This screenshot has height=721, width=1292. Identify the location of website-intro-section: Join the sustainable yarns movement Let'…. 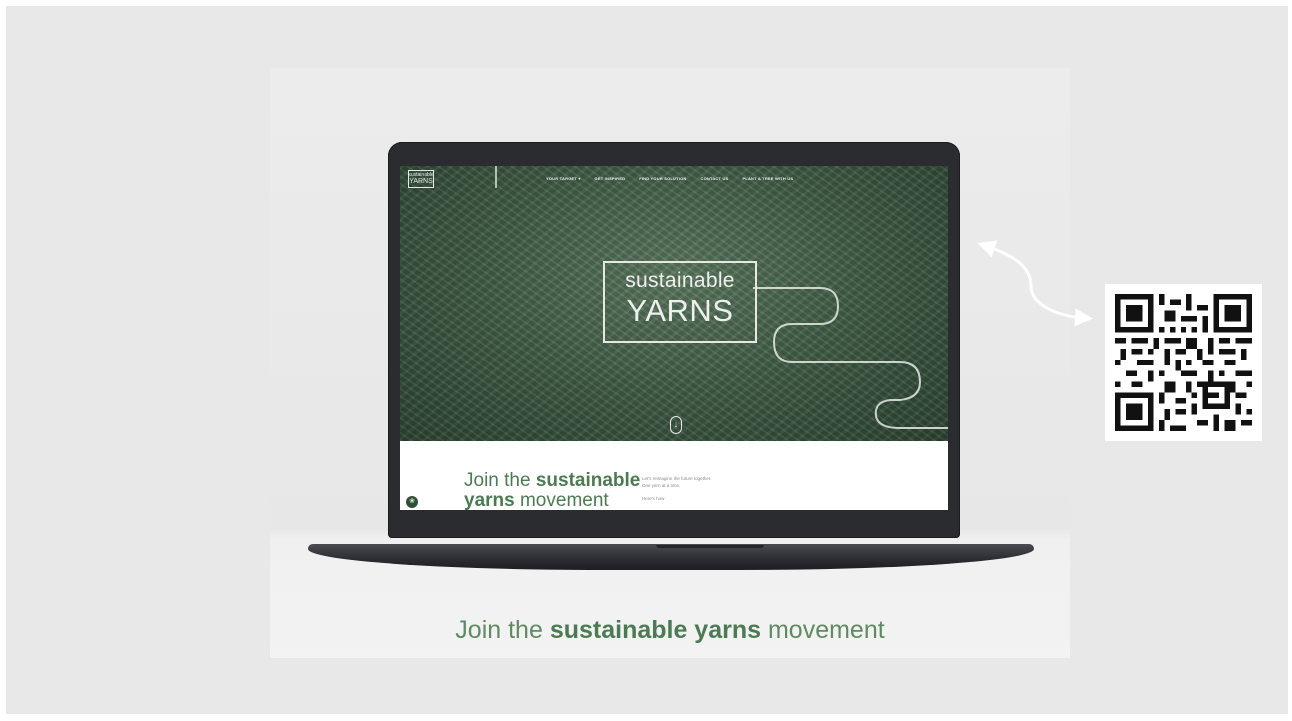
(674, 475).